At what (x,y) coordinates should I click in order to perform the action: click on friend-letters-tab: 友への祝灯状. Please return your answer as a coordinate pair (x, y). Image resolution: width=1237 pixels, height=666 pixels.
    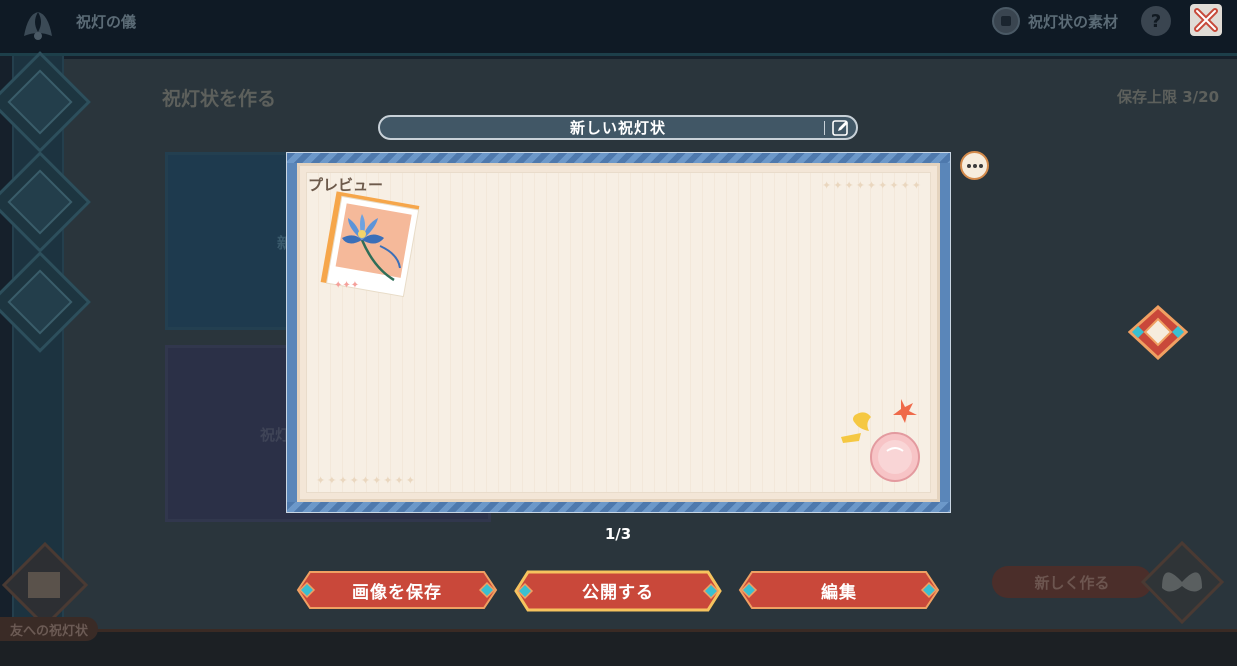
    Looking at the image, I should click on (49, 629).